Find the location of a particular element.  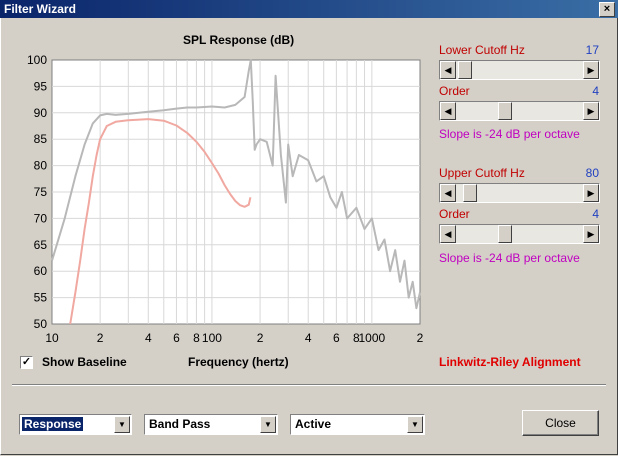

y-tick-label: 100 is located at coordinates (37, 60).